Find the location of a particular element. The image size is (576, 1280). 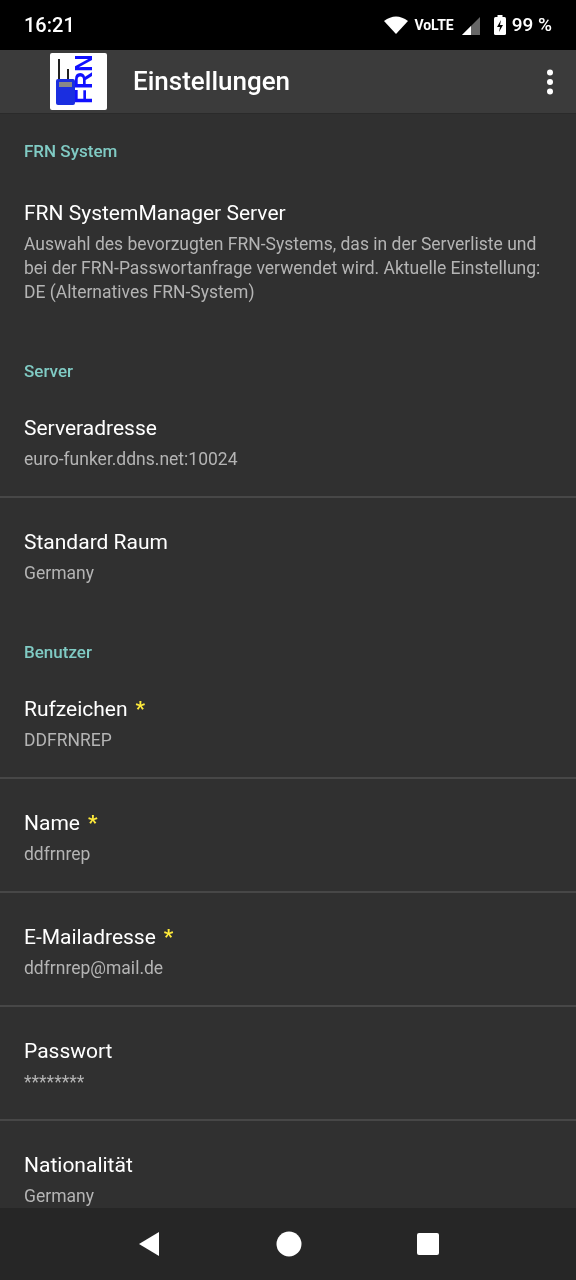

network-label: VoLTE is located at coordinates (434, 25).